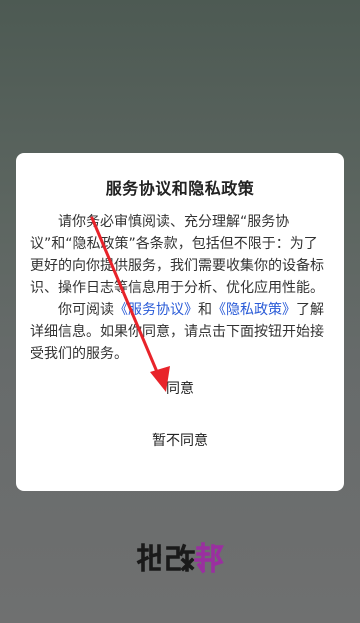  What do you see at coordinates (86, 310) in the screenshot?
I see `paragraph-links-prefix: 你可阅读` at bounding box center [86, 310].